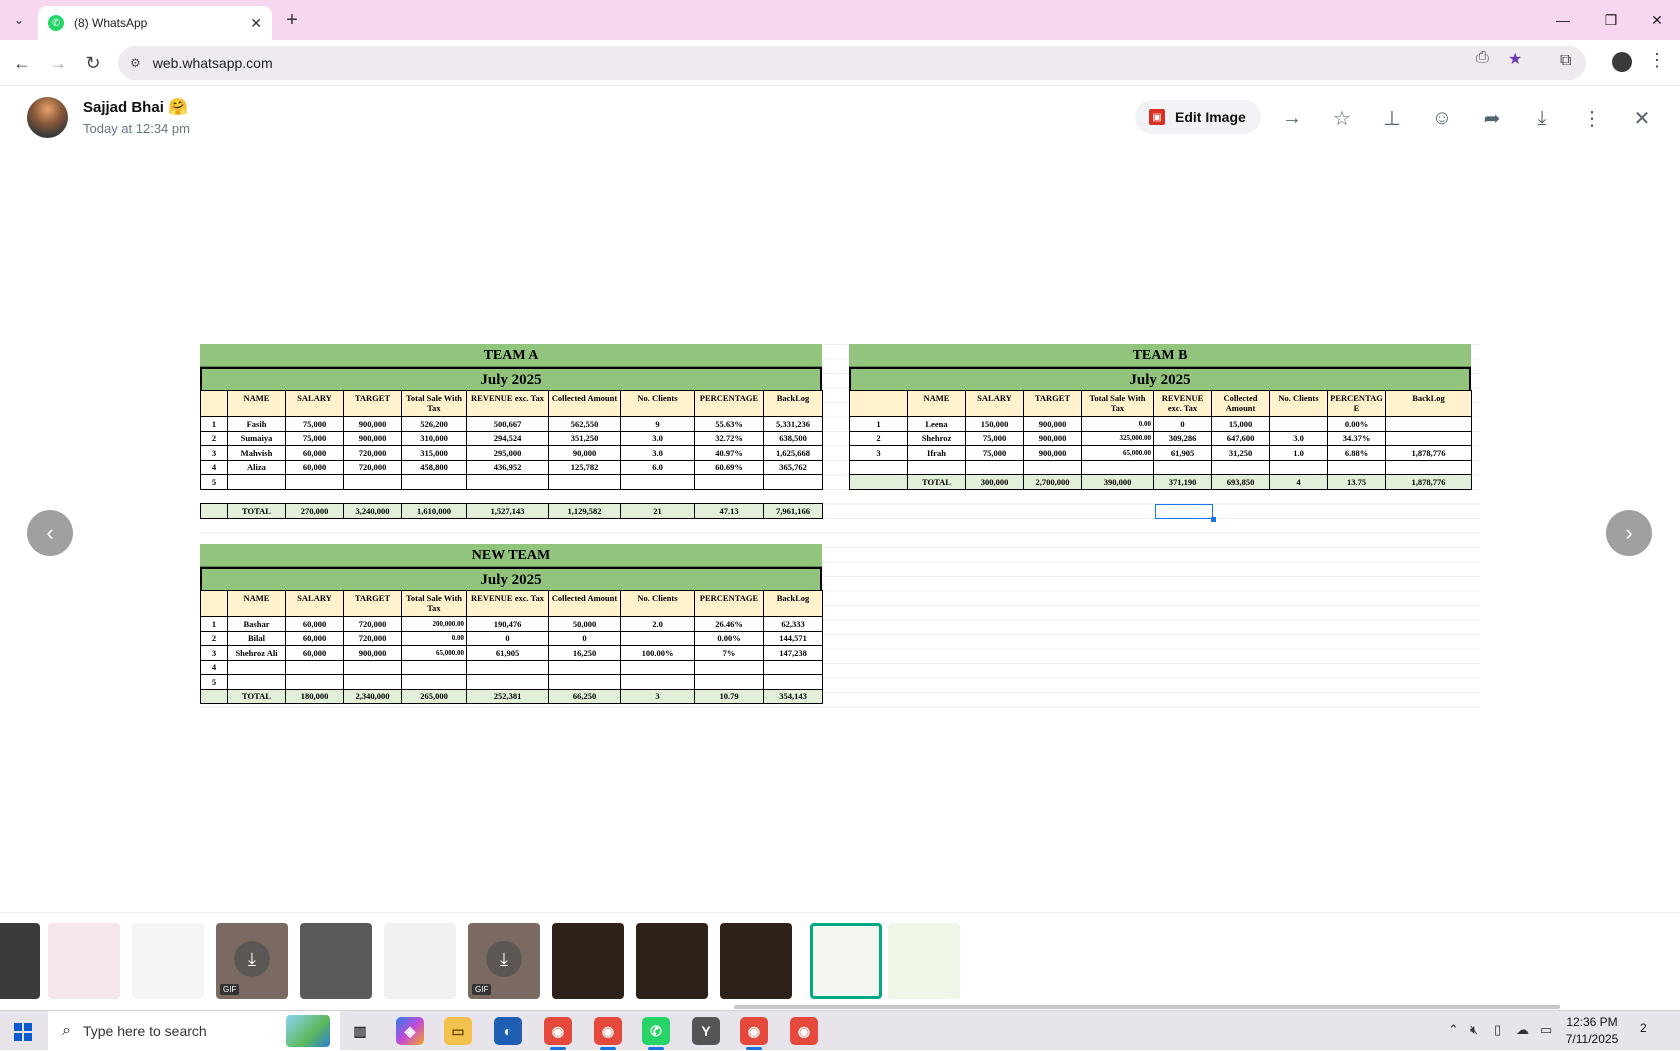 The height and width of the screenshot is (1051, 1680). What do you see at coordinates (804, 1031) in the screenshot?
I see `chrome-icon-4: ◉` at bounding box center [804, 1031].